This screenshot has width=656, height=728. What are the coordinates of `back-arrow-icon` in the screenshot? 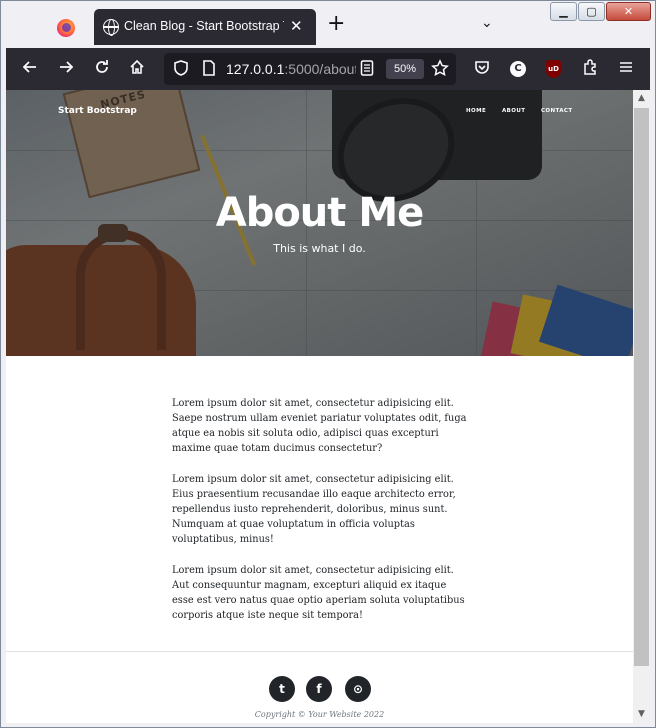 It's located at (30, 69).